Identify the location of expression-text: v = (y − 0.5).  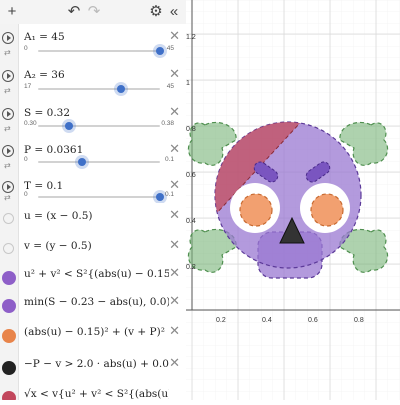
(96, 246).